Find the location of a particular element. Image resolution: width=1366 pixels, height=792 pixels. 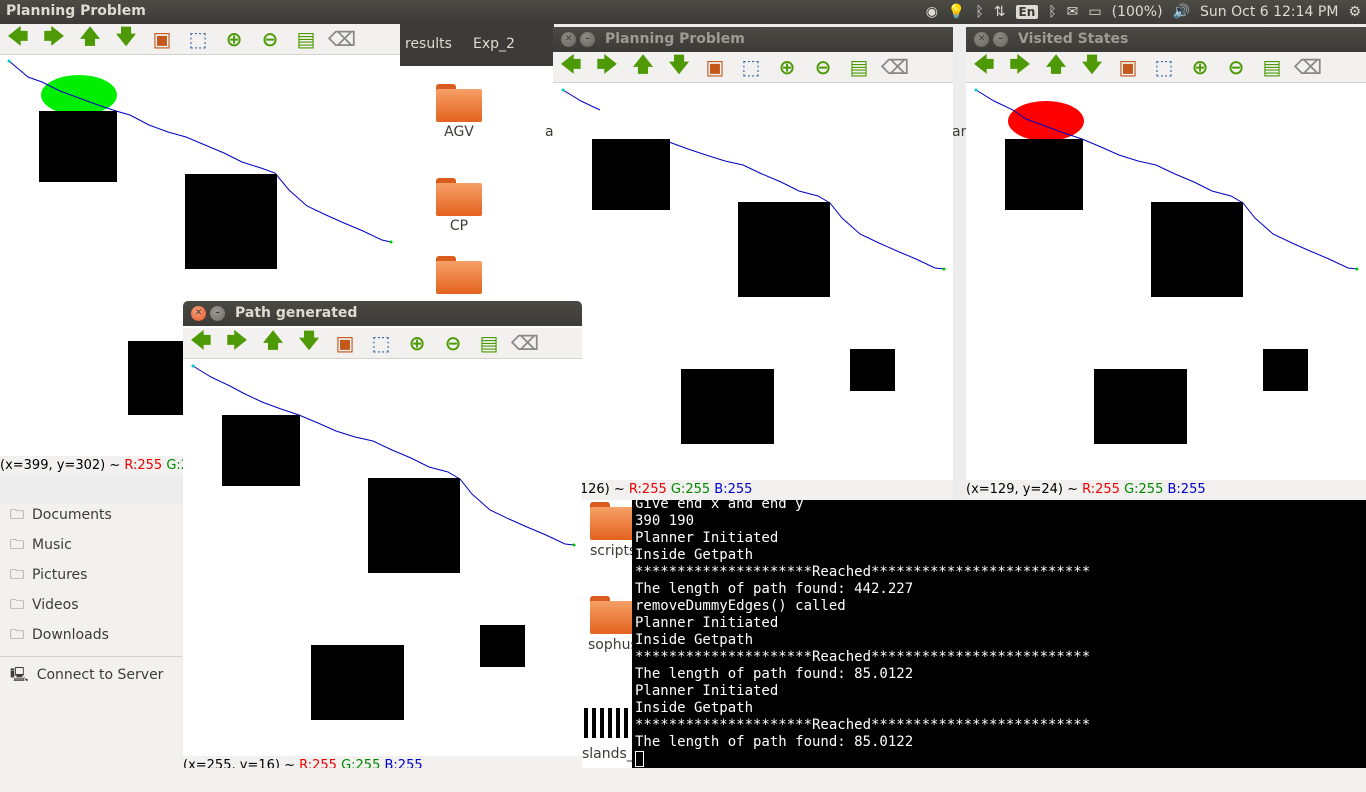

red-value: R:255 is located at coordinates (143, 465).